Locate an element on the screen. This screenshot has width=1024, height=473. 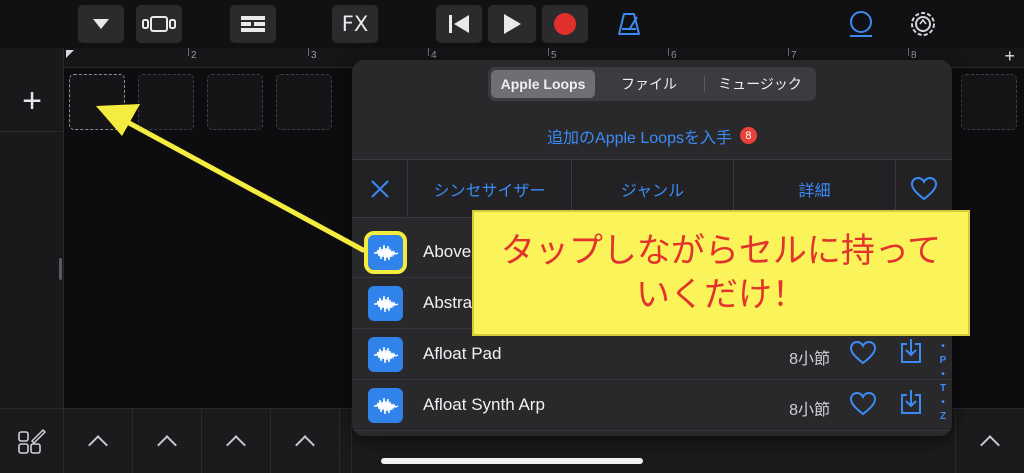
index-letter: P is located at coordinates (943, 360).